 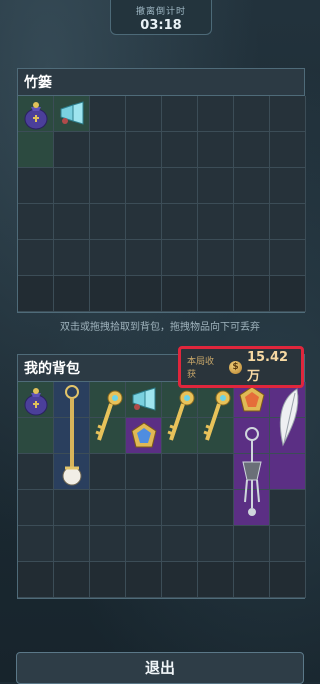 I want to click on coin-icon: $, so click(x=235, y=367).